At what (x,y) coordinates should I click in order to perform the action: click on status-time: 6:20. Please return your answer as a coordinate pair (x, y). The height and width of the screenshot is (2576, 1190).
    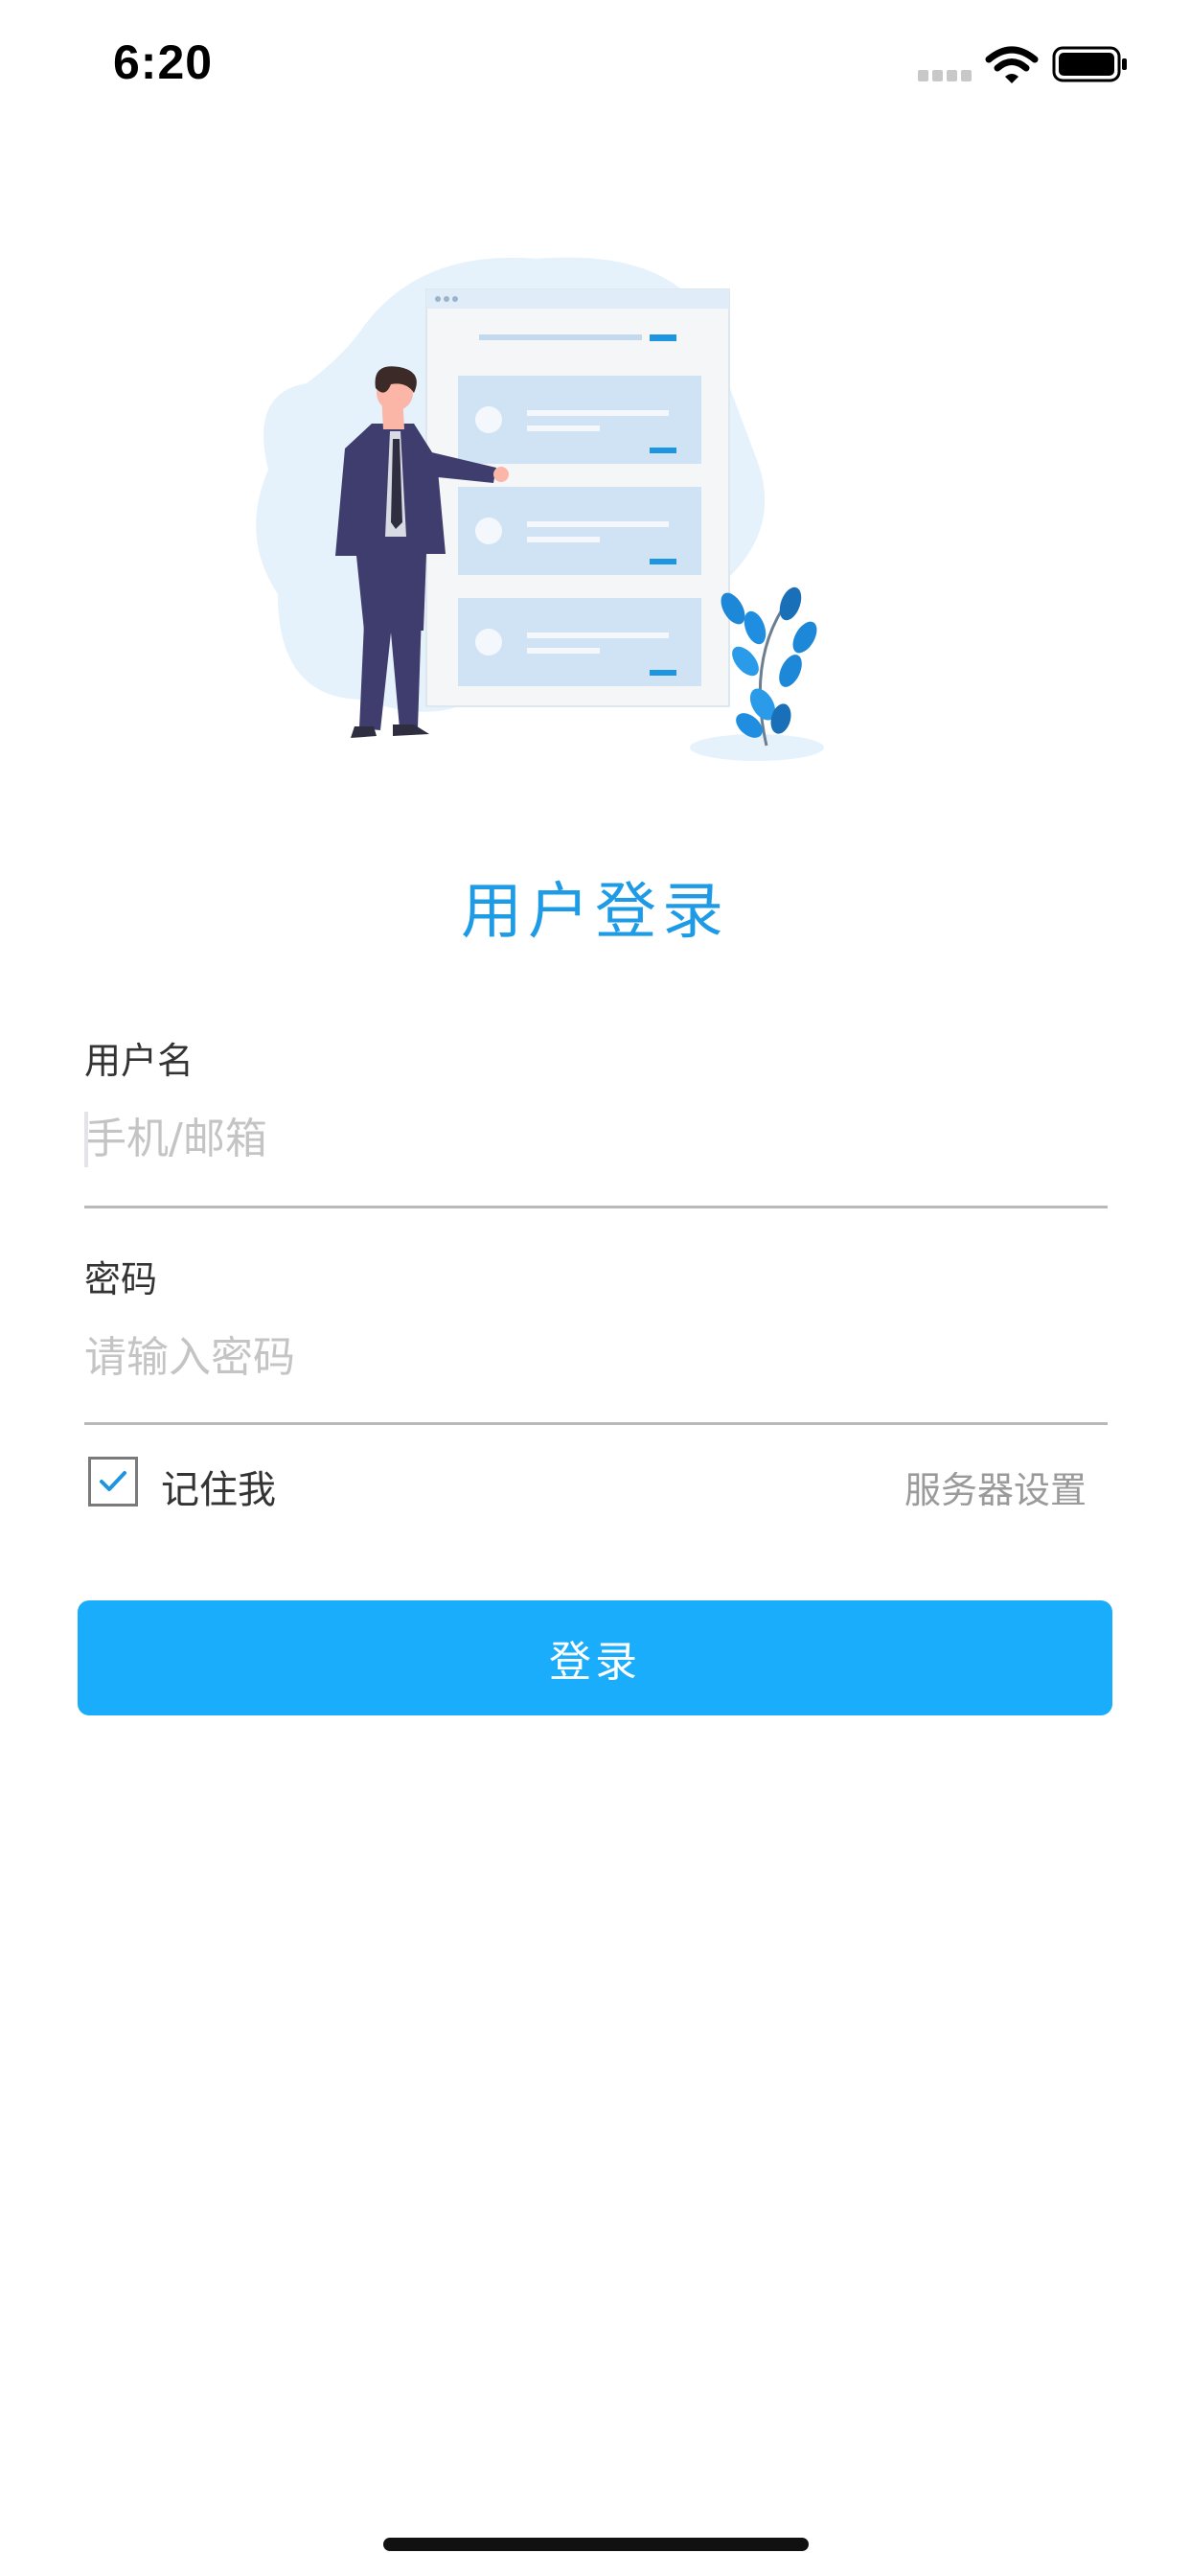
    Looking at the image, I should click on (163, 62).